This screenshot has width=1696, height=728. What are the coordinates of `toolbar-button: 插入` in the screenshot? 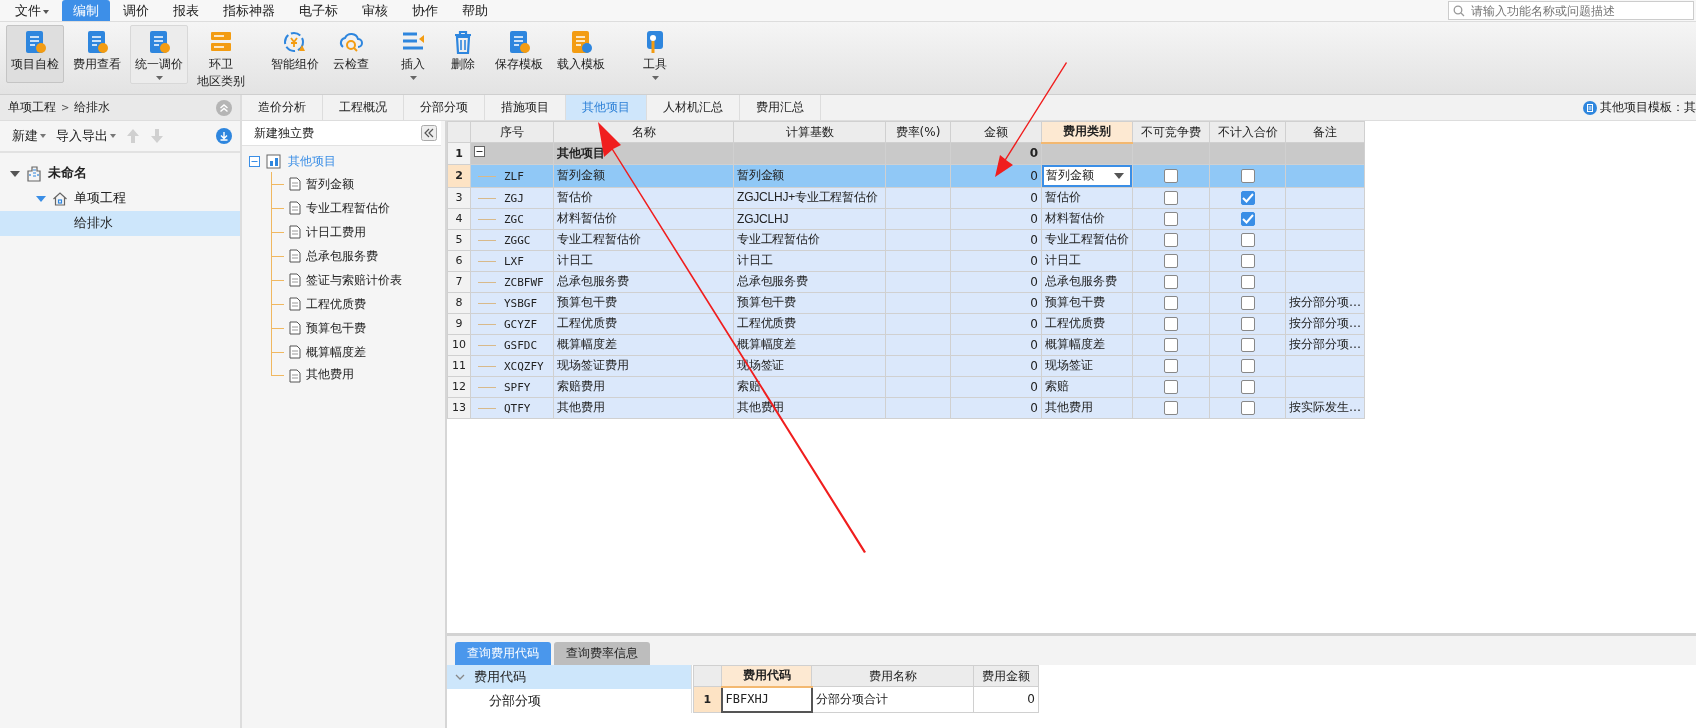 It's located at (413, 54).